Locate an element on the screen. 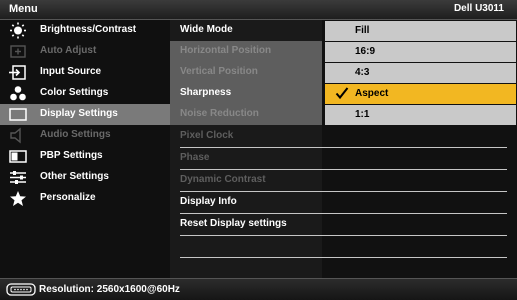 The height and width of the screenshot is (300, 517). star-icon is located at coordinates (18, 198).